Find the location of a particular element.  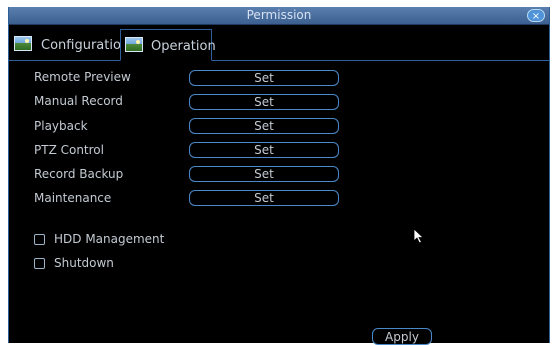

shutdown-label: Shutdown is located at coordinates (84, 263).